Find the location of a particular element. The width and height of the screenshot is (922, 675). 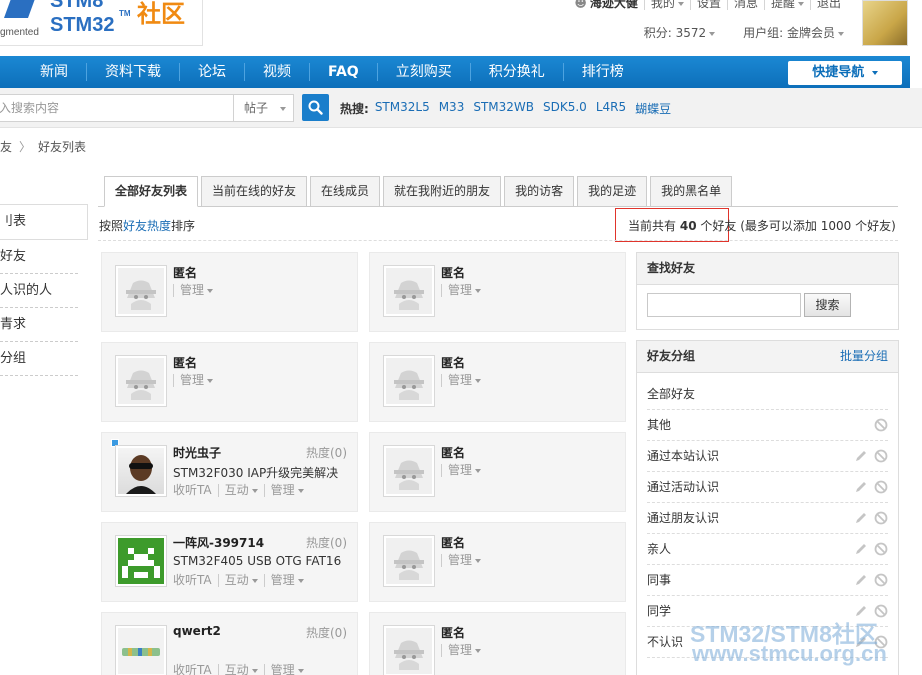

hot-link: 蝴蝶豆 is located at coordinates (653, 108).